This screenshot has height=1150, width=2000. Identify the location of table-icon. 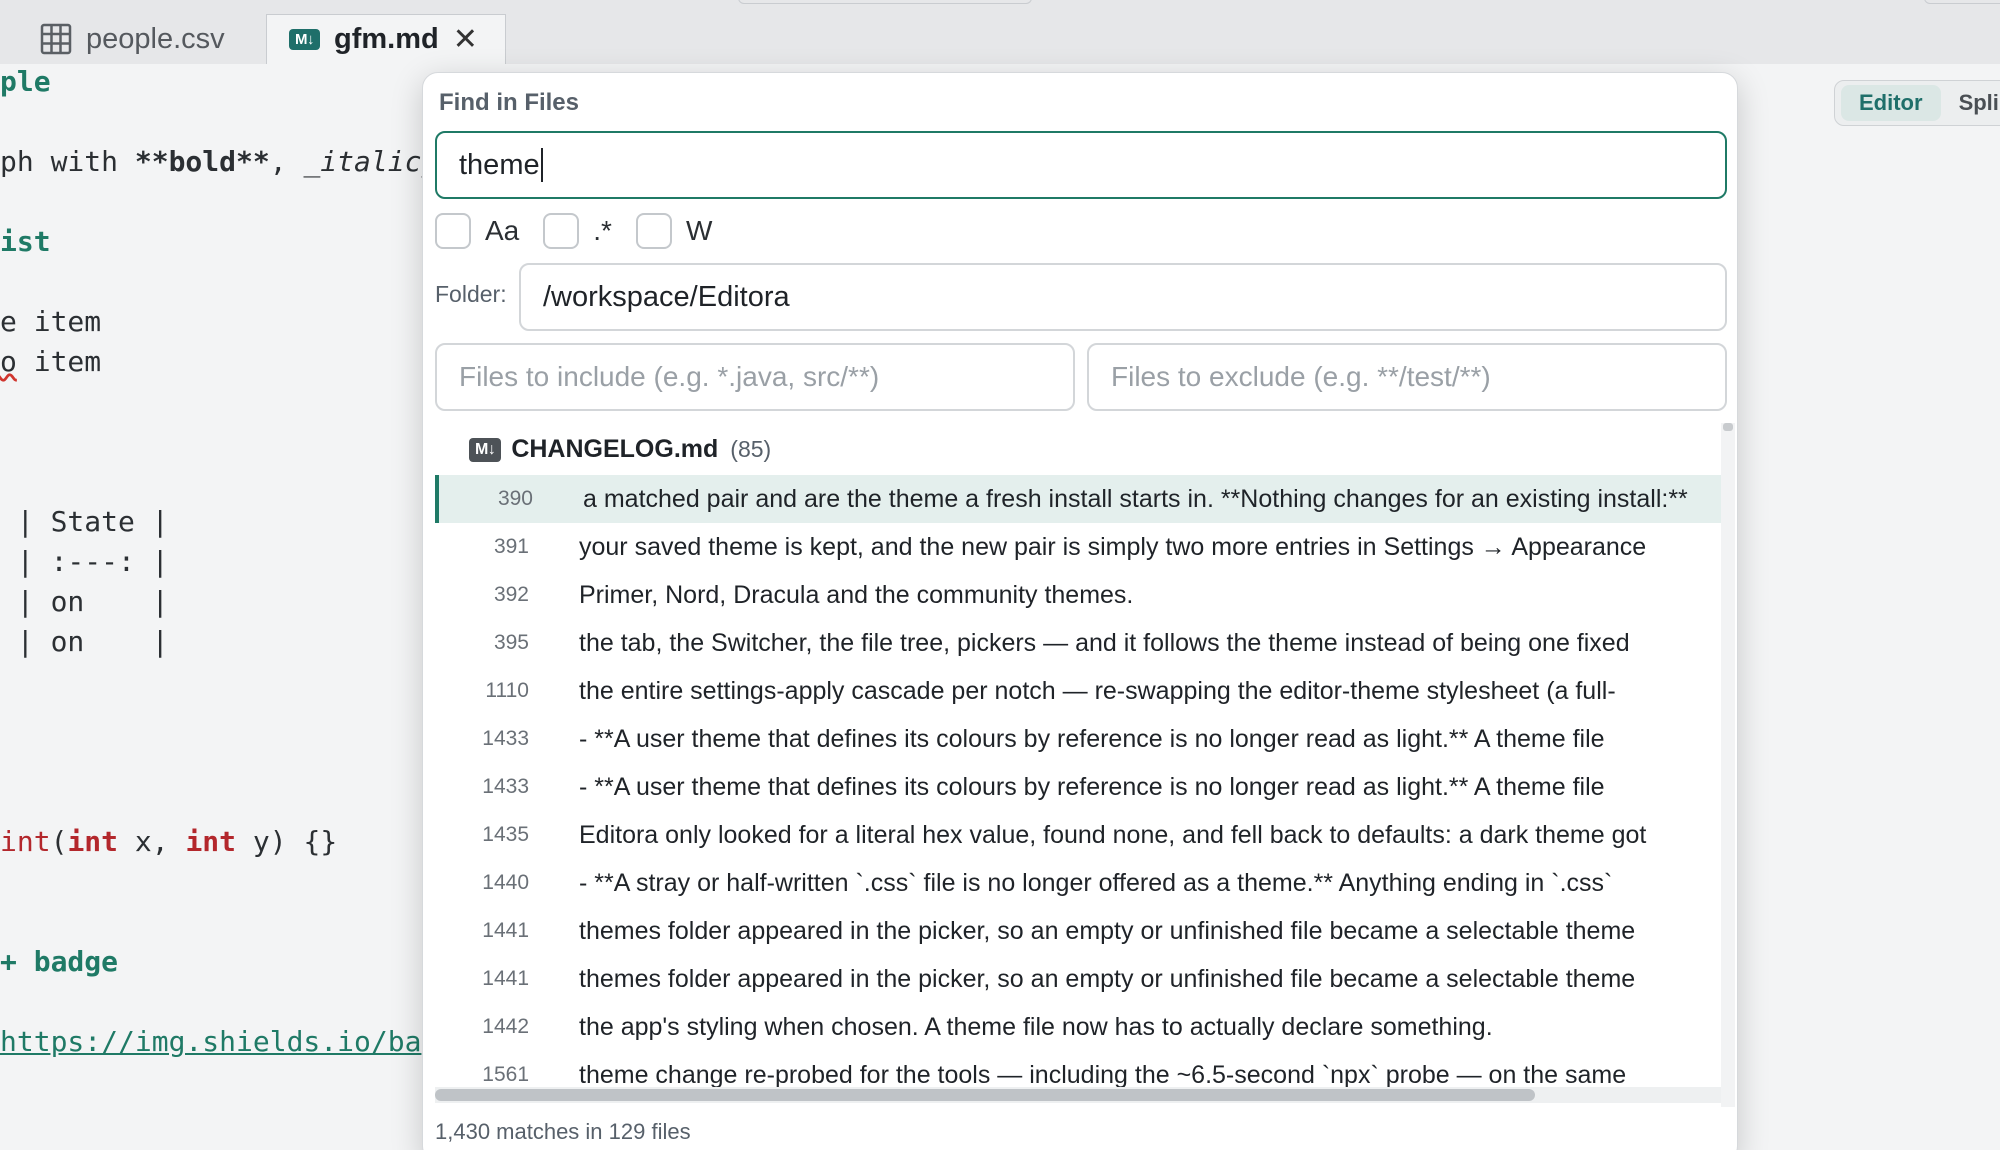
(56, 39).